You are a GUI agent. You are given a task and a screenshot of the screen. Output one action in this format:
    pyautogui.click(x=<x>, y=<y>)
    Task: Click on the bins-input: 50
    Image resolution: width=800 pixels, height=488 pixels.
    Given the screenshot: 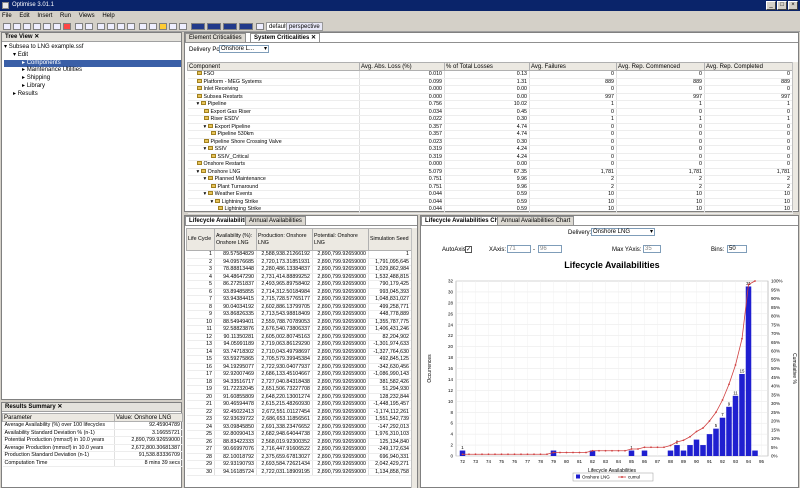 What is the action you would take?
    pyautogui.click(x=737, y=249)
    